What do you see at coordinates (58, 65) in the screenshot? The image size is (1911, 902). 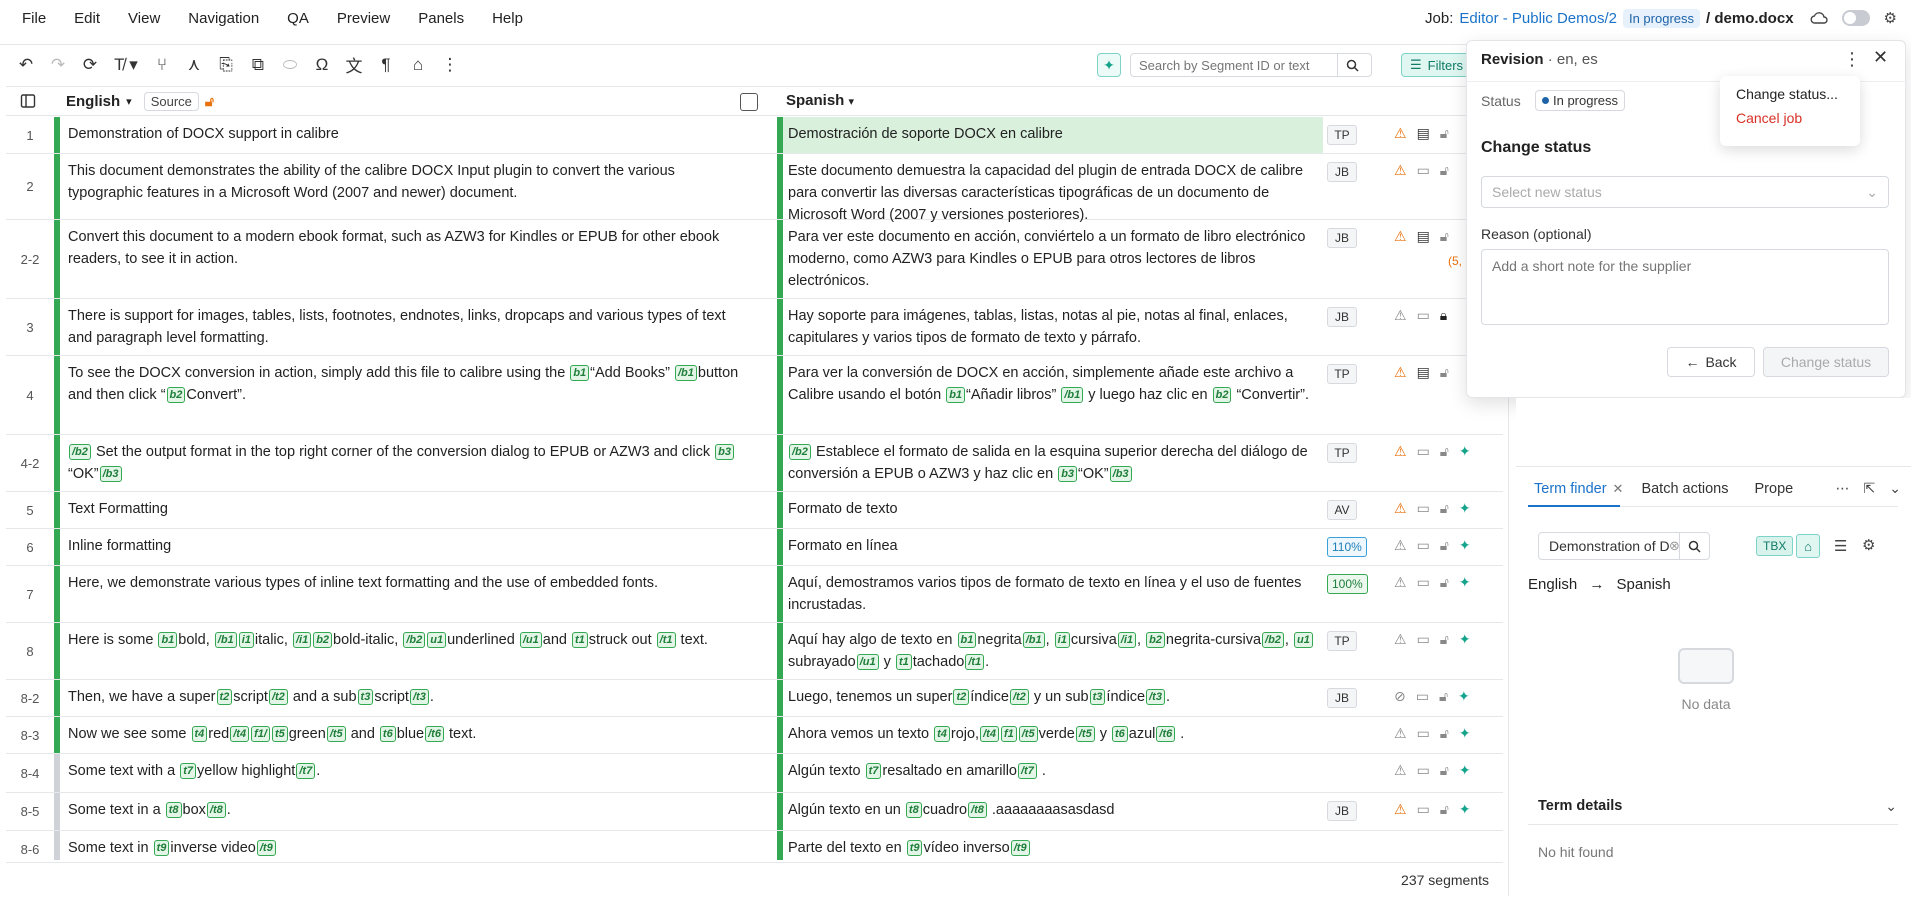 I see `redo-icon: ↷` at bounding box center [58, 65].